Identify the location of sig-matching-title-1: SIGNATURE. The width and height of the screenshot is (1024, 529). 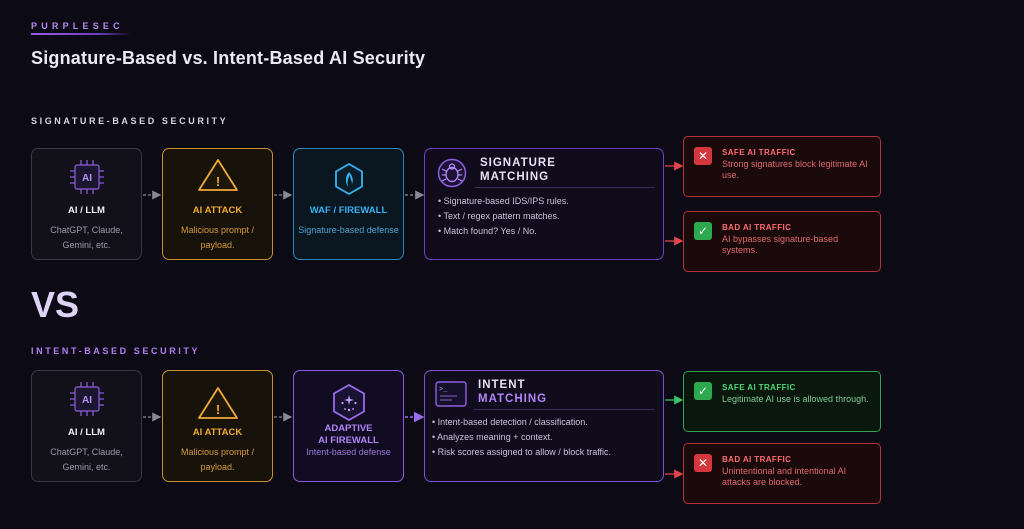
(518, 163).